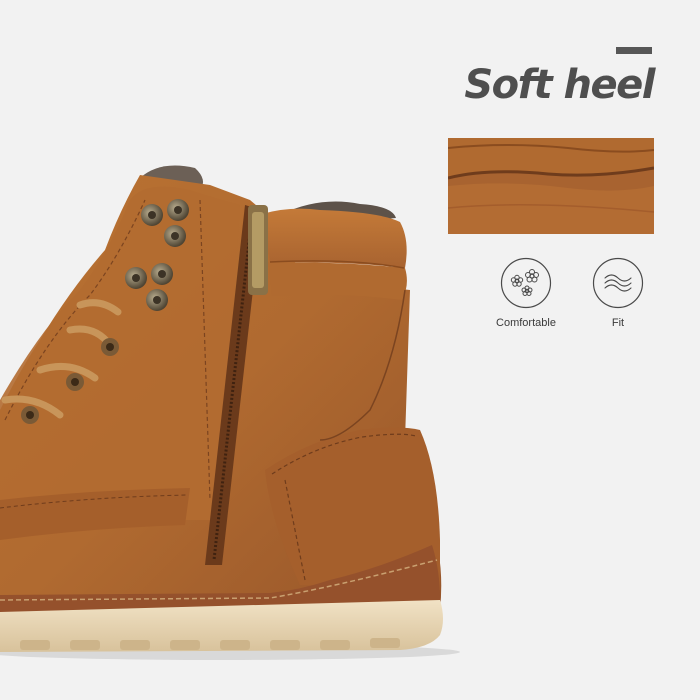 The image size is (700, 700). Describe the element at coordinates (526, 323) in the screenshot. I see `feature-label-comfortable: Comfortable` at that location.